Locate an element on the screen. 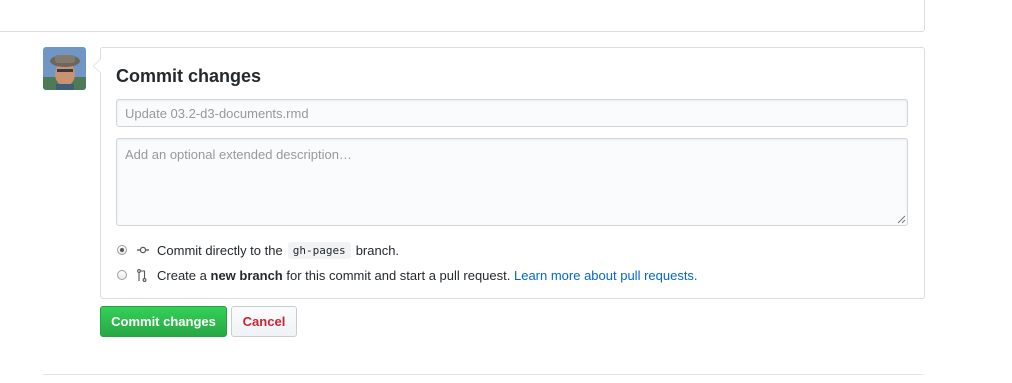 This screenshot has width=1012, height=383. commit-direct-option: Commit directly to the gh-pages branch. is located at coordinates (258, 250).